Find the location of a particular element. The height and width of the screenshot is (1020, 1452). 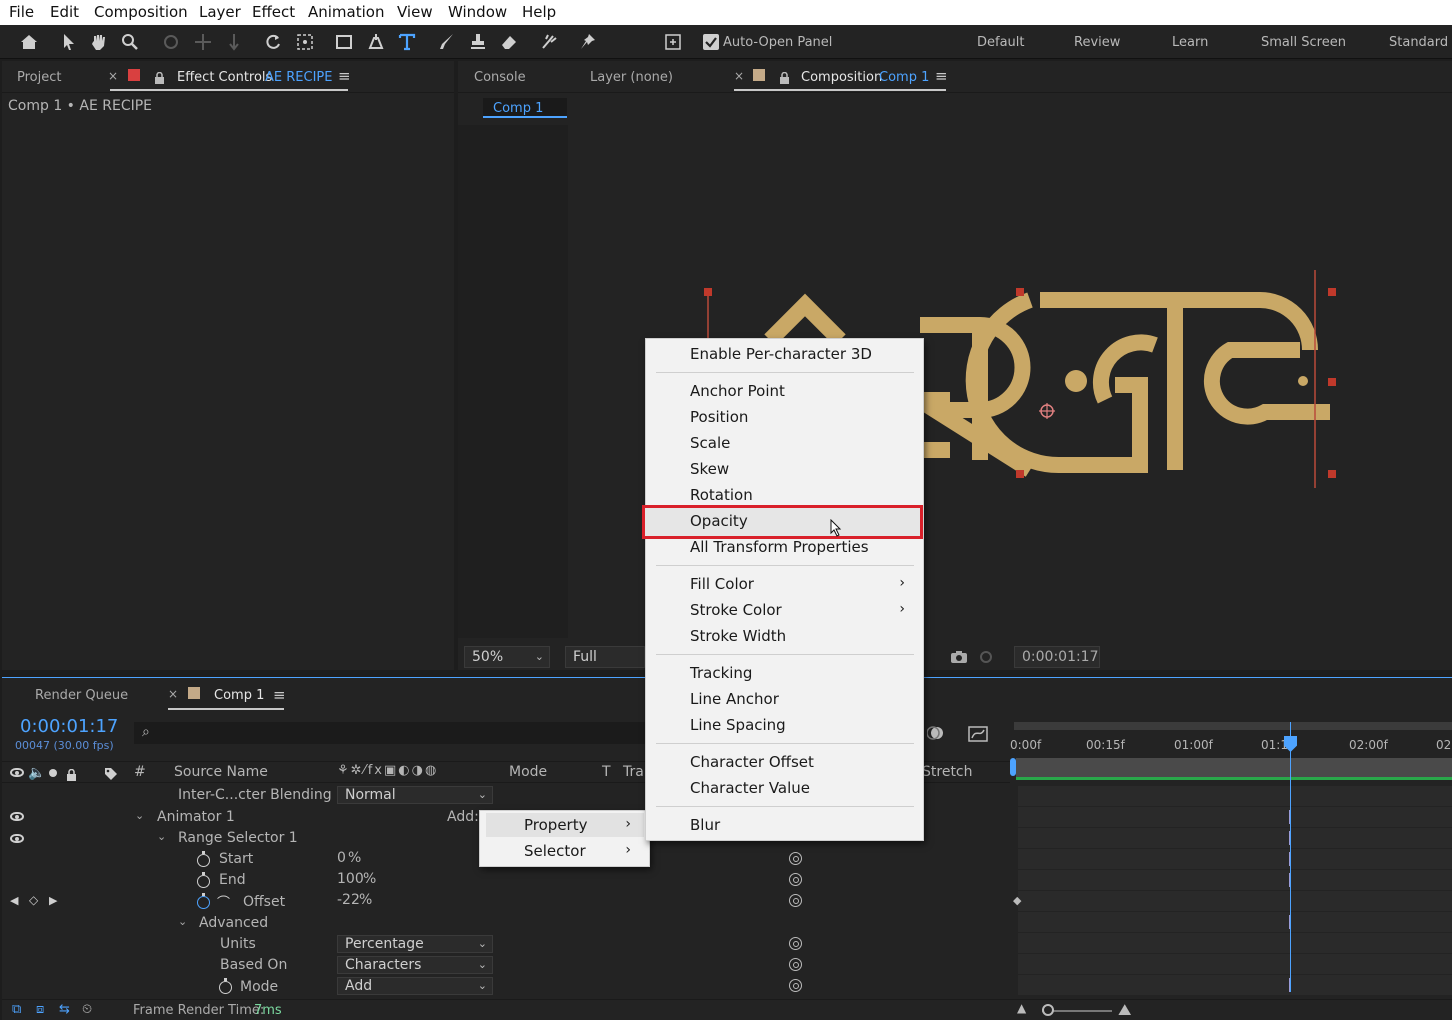

tab-composition: Composition is located at coordinates (841, 77).